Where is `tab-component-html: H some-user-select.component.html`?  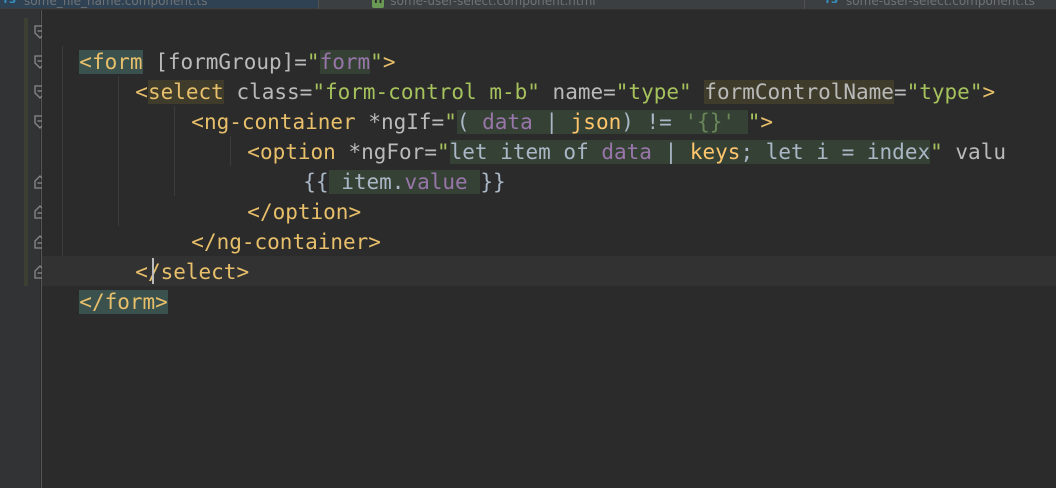 tab-component-html: H some-user-select.component.html is located at coordinates (587, 4).